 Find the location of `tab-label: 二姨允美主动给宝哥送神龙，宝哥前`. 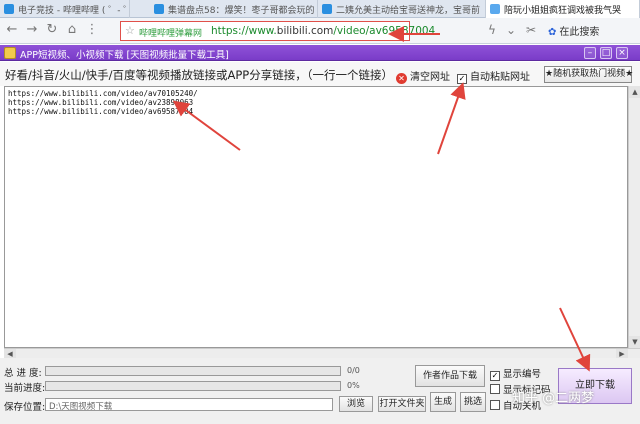

tab-label: 二姨允美主动给宝哥送神龙，宝哥前 is located at coordinates (408, 11).